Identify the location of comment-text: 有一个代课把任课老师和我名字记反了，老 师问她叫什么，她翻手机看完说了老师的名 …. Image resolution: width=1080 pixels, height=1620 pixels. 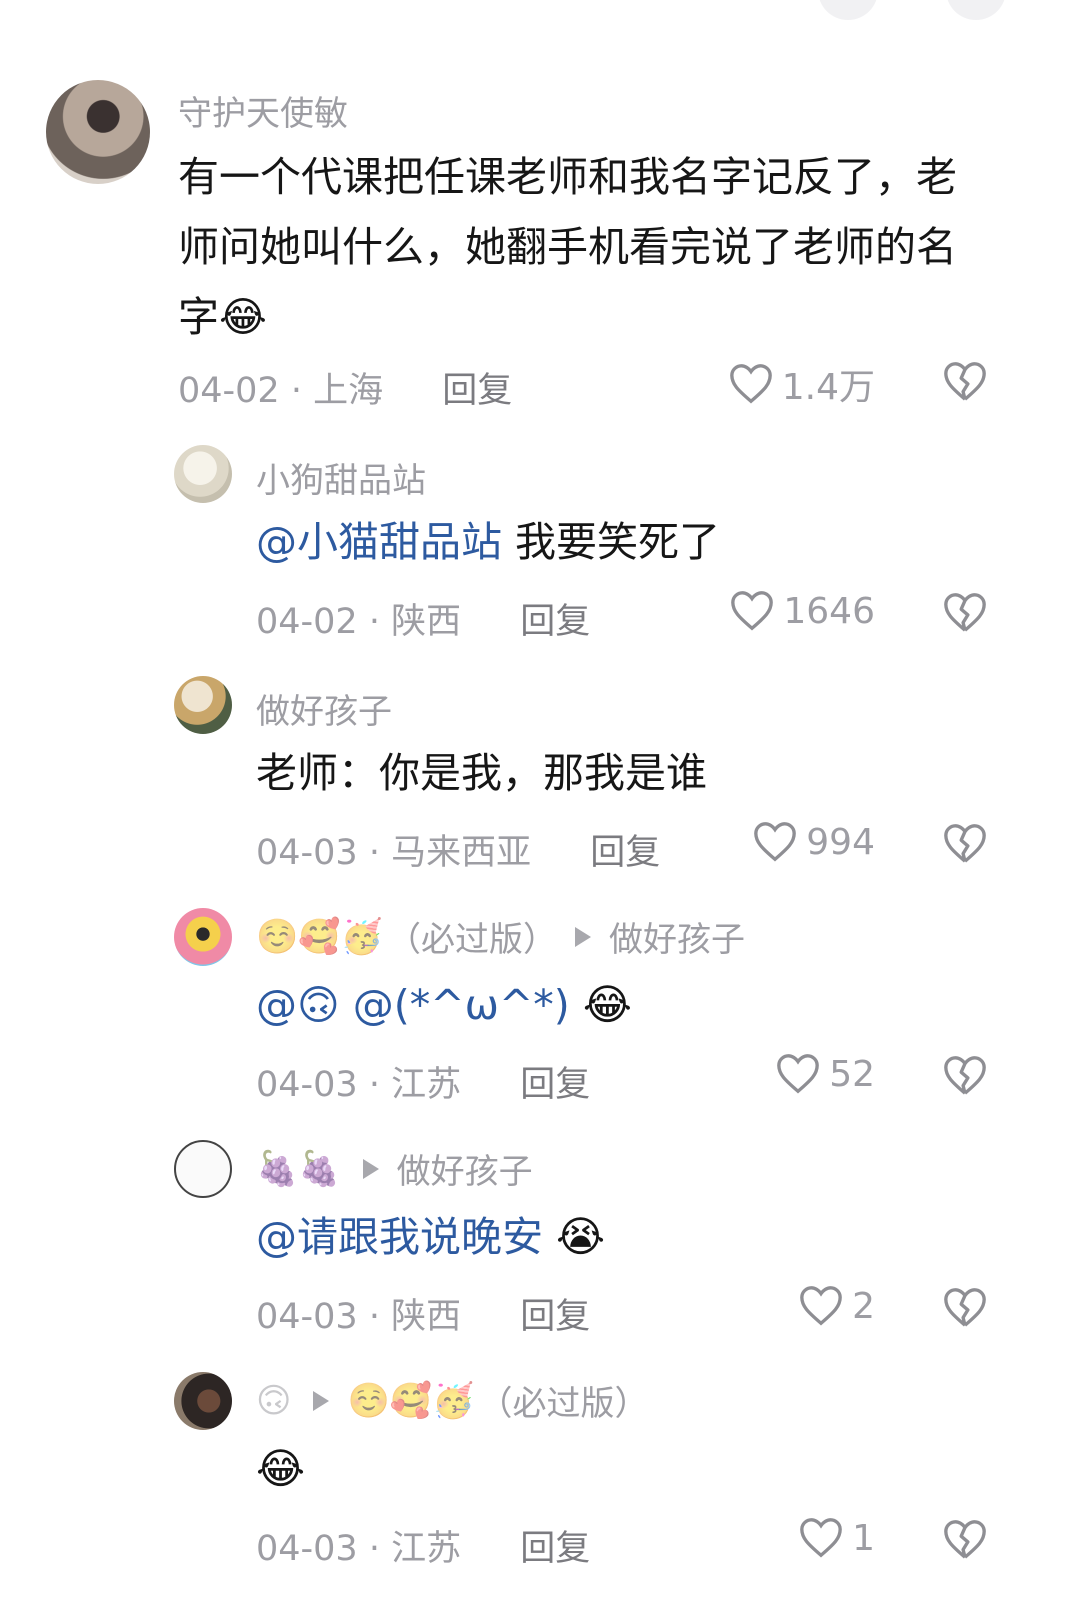
(593, 247).